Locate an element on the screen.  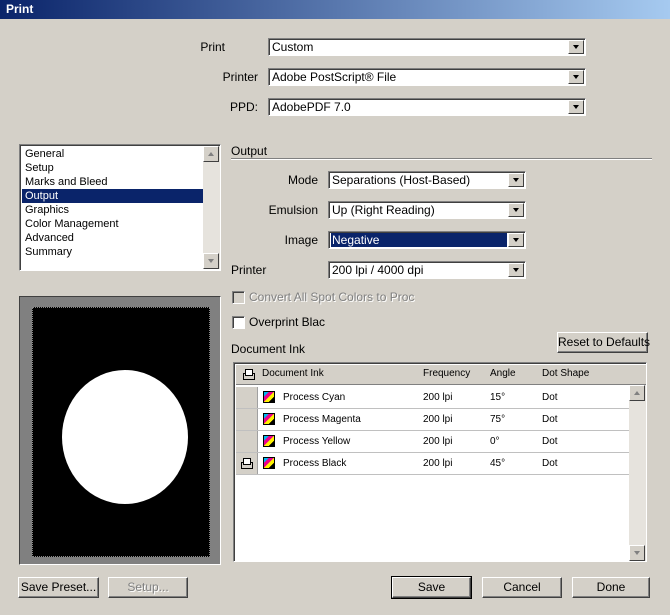
document-ink-scrollbar is located at coordinates (637, 473).